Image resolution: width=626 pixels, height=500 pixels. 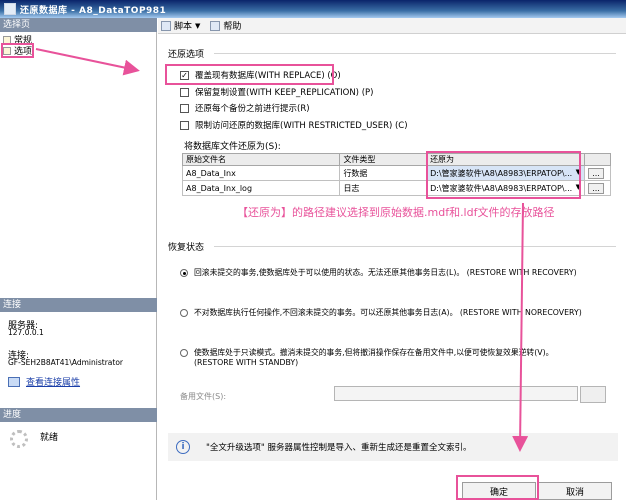 I want to click on window-title: 还原数据库 - A8_DataTOP981, so click(x=93, y=10).